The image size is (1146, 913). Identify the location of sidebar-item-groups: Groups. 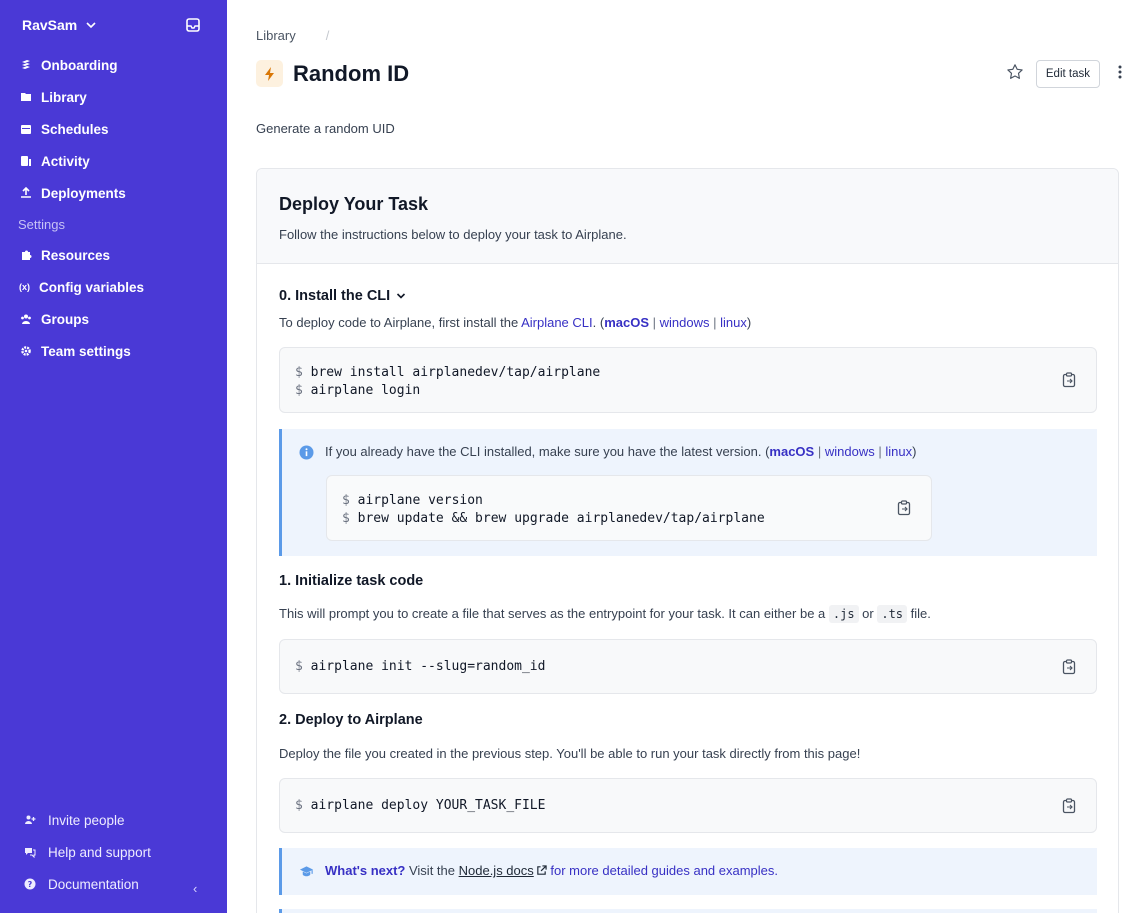
(113, 319).